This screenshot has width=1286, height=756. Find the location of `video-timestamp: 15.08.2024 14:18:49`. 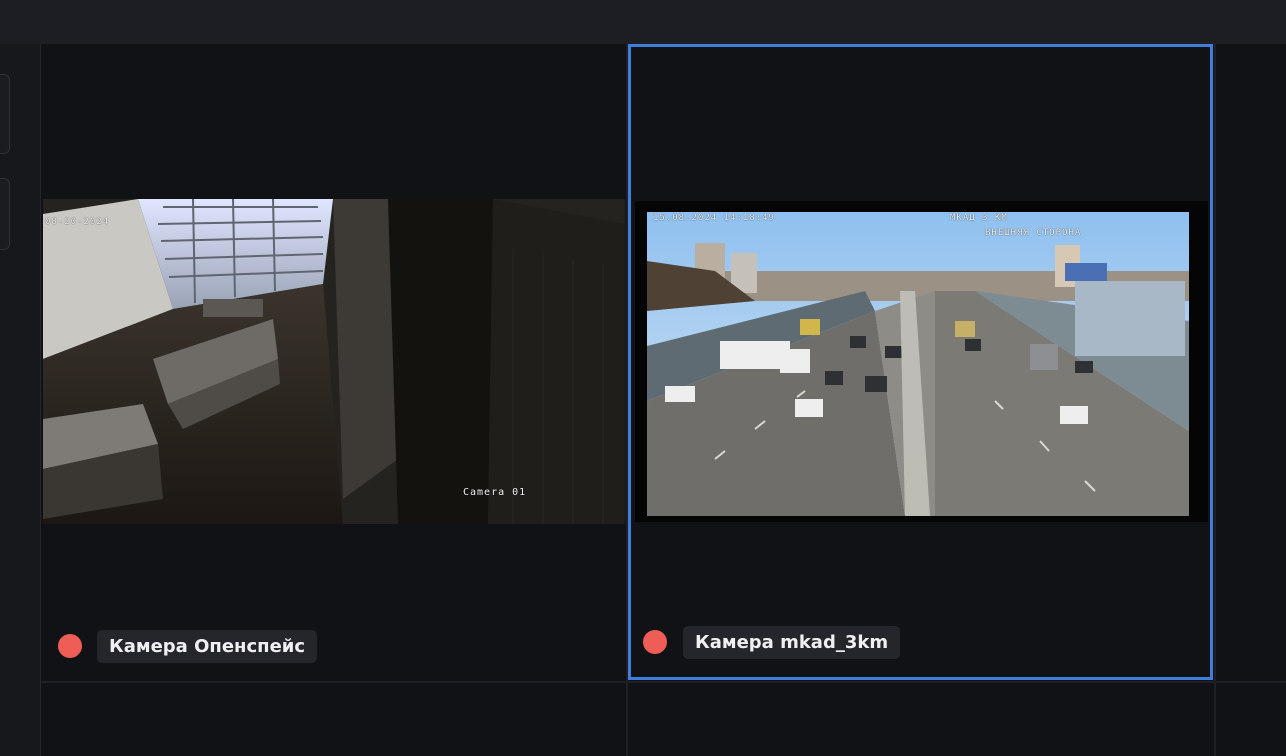

video-timestamp: 15.08.2024 14:18:49 is located at coordinates (714, 218).